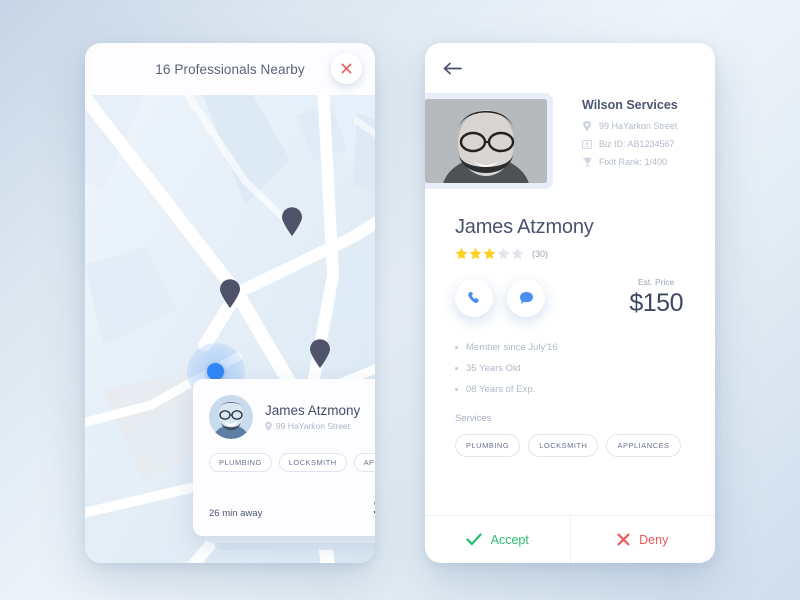  I want to click on price-label: Est. Price, so click(656, 282).